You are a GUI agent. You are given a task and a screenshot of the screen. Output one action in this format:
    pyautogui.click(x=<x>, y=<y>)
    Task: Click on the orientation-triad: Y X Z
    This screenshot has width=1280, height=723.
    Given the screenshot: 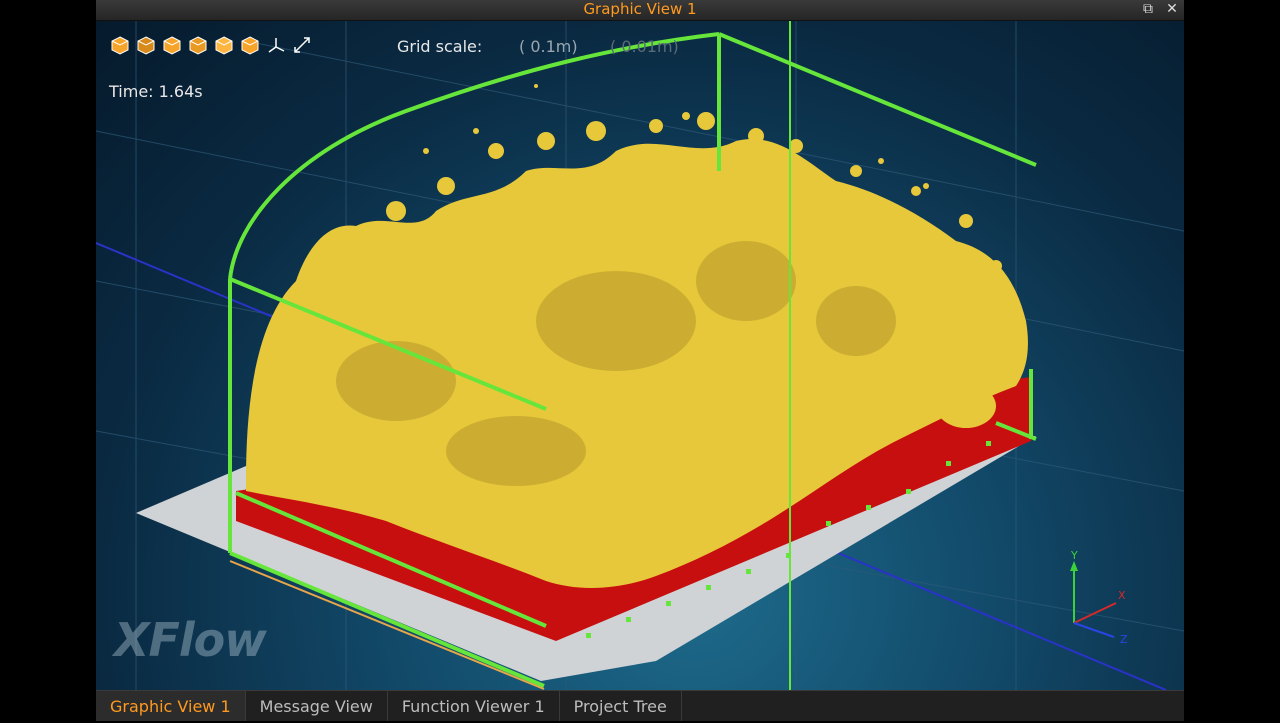 What is the action you would take?
    pyautogui.click(x=1099, y=597)
    